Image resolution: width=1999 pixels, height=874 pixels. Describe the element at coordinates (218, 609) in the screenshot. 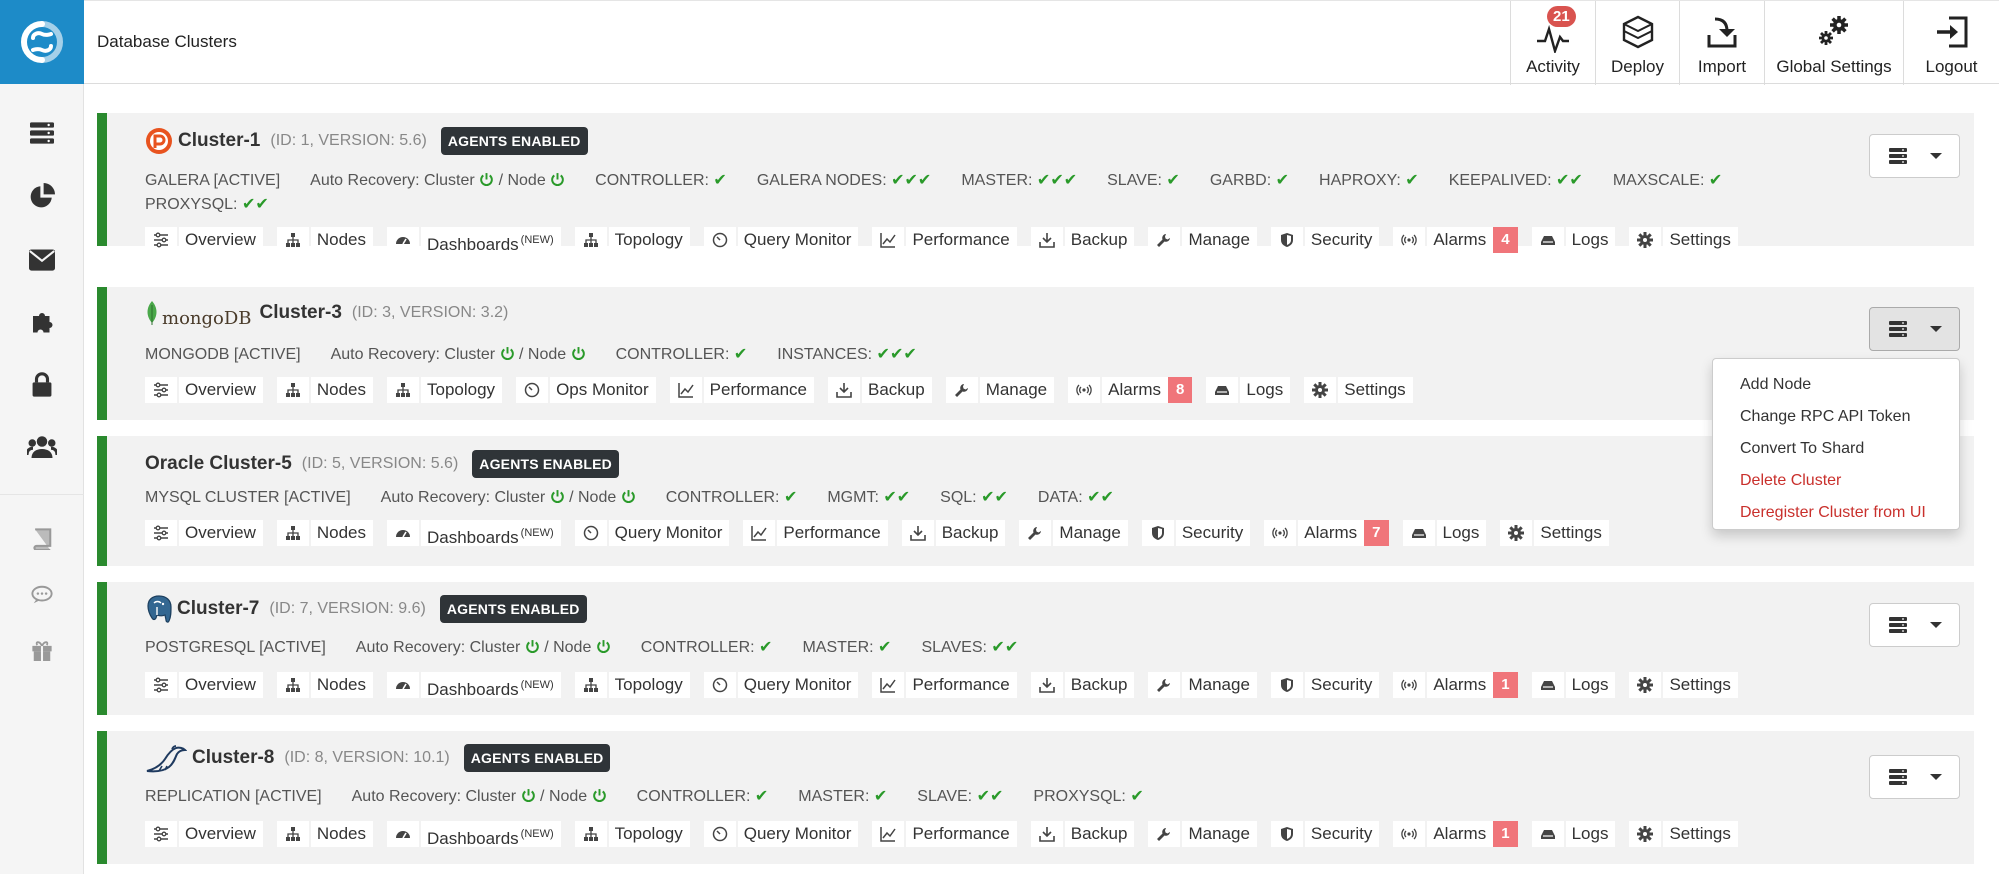

I see `cluster-name: Cluster-7` at that location.